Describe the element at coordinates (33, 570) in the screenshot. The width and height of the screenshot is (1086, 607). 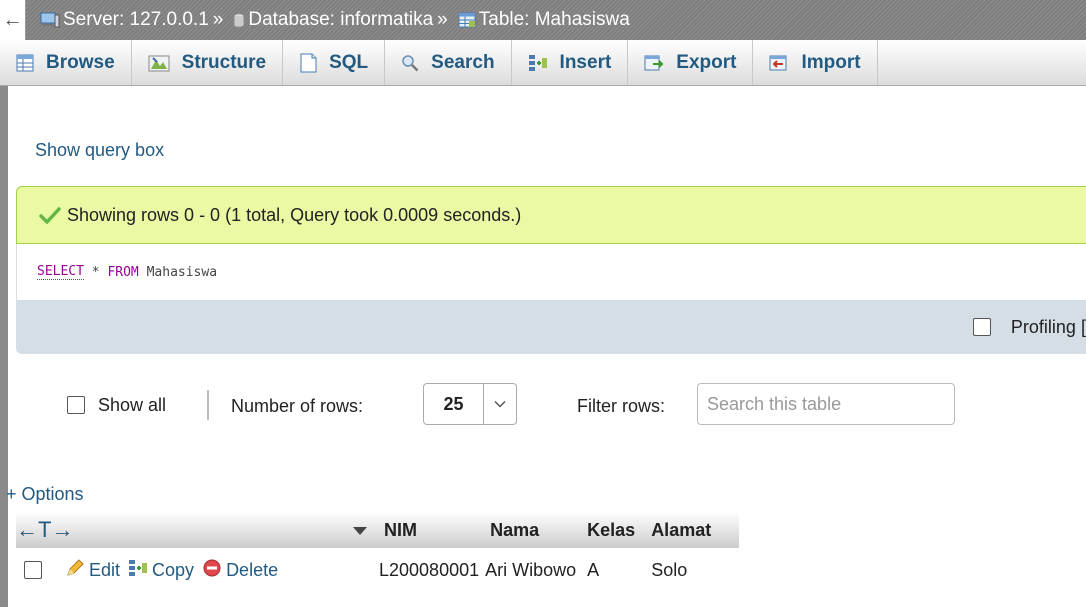
I see `row-checkbox` at that location.